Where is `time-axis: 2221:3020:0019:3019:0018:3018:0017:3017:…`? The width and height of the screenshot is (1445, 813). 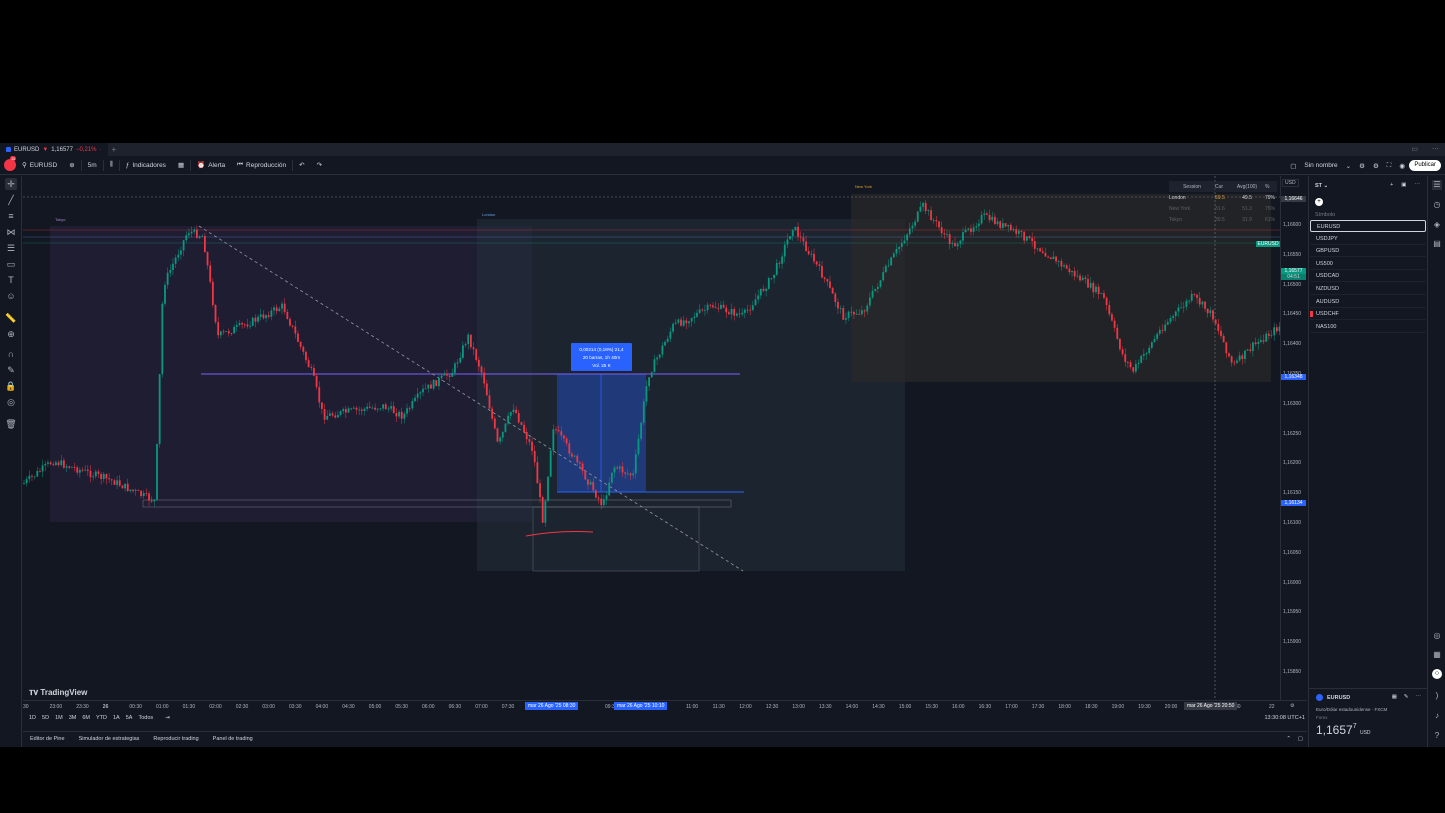 time-axis: 2221:3020:0019:3019:0018:3018:0017:3017:… is located at coordinates (665, 705).